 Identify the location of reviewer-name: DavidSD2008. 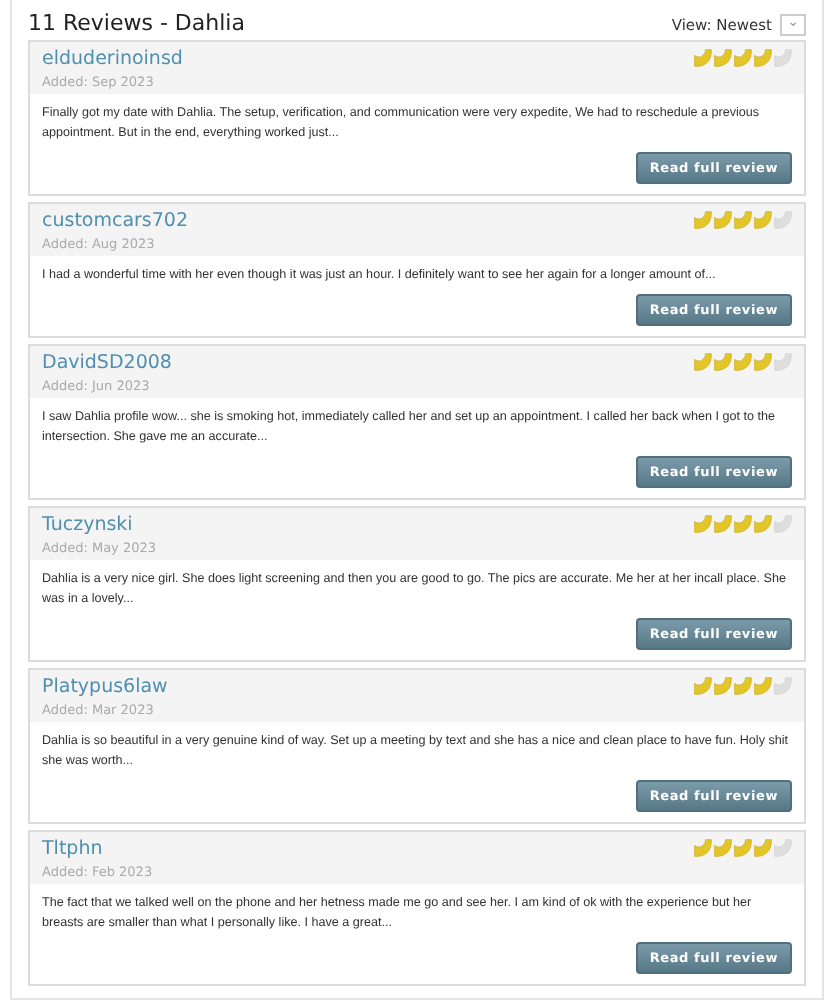
(107, 363).